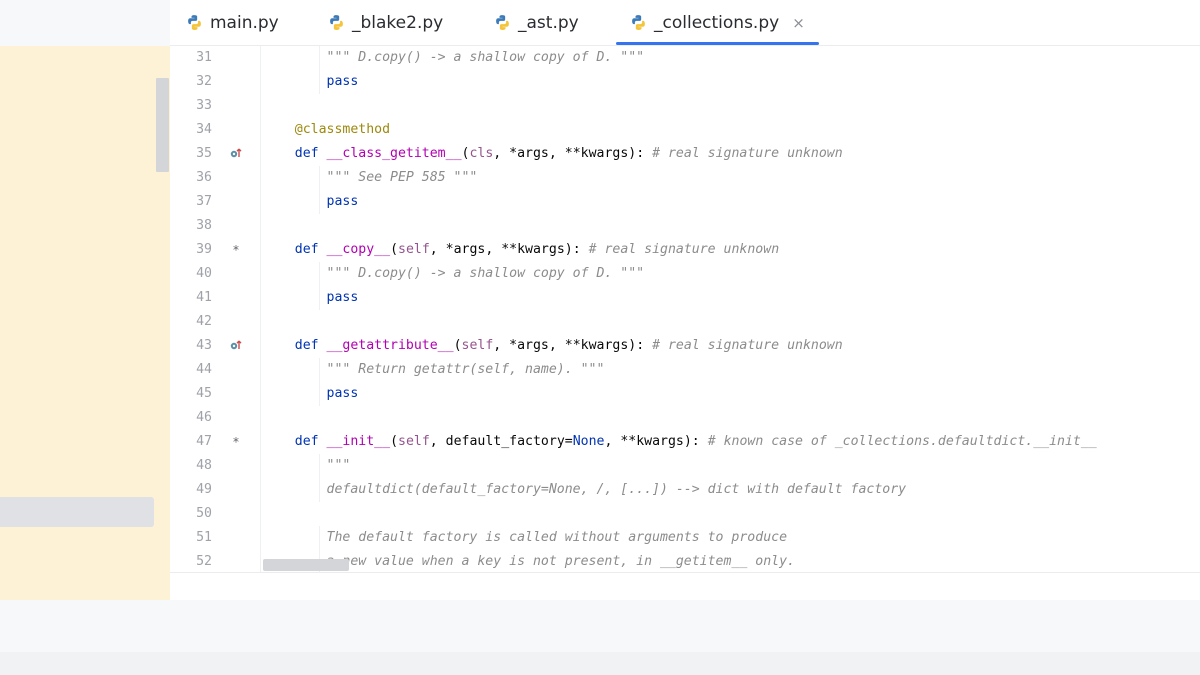 This screenshot has height=675, width=1200. Describe the element at coordinates (204, 129) in the screenshot. I see `line-number: 34` at that location.